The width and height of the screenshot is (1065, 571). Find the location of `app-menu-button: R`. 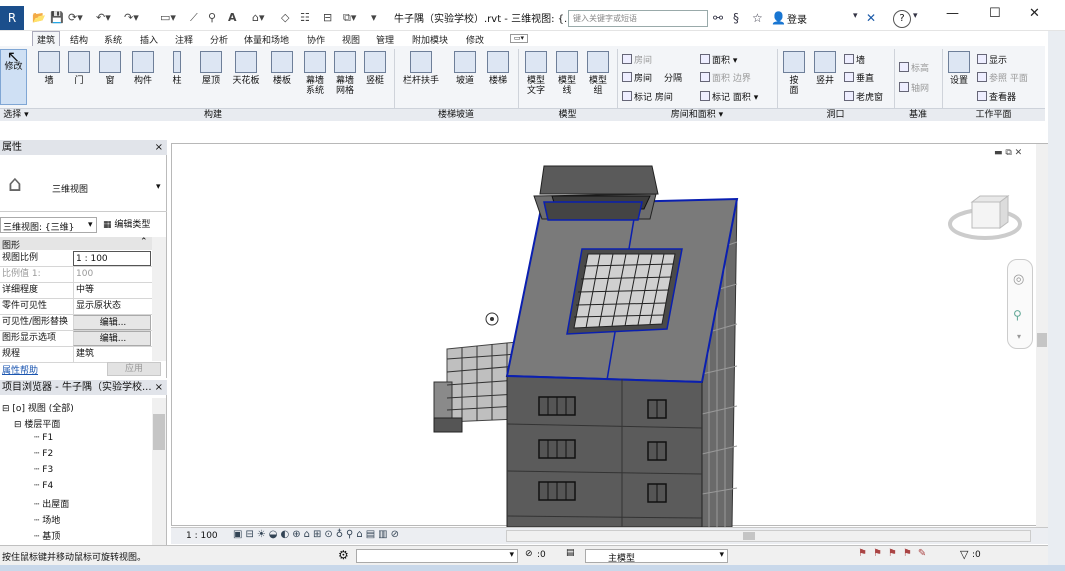

app-menu-button: R is located at coordinates (12, 18).